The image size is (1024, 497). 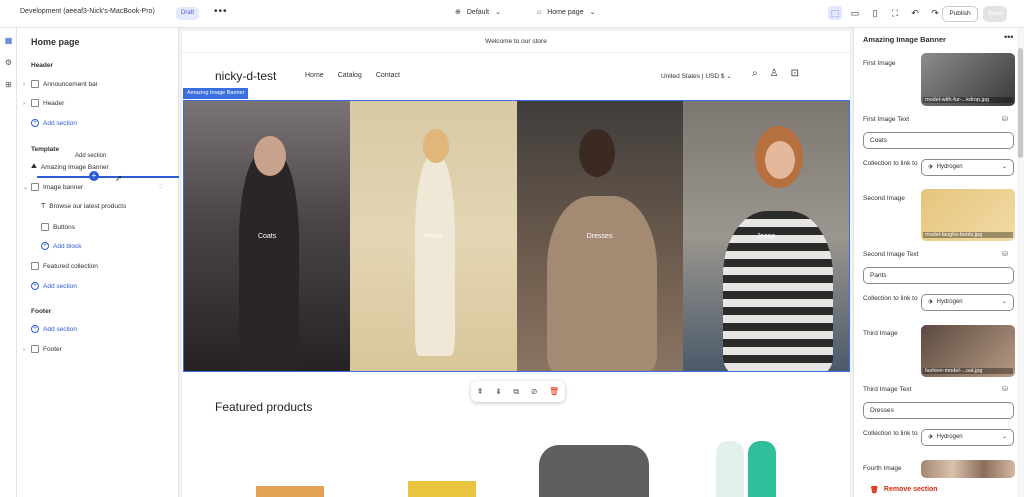 I want to click on collection-label: Collection to link to, so click(x=890, y=433).